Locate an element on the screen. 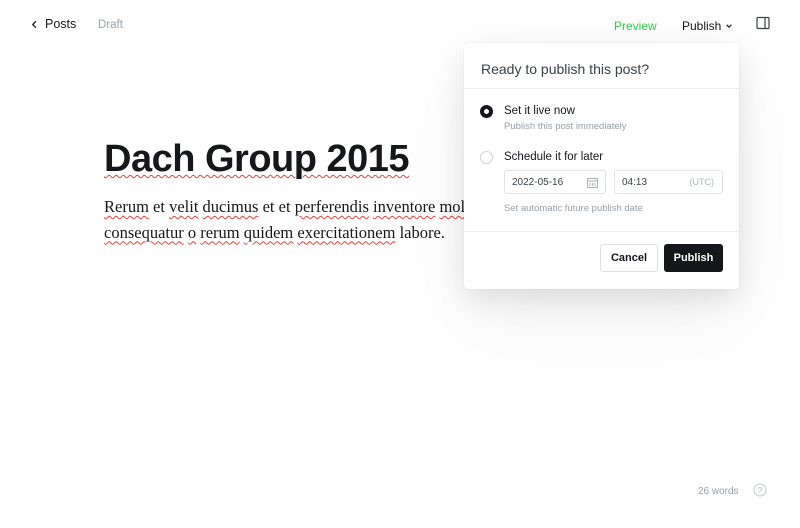 Image resolution: width=800 pixels, height=528 pixels. schedule-date-value: 2022-05-16 is located at coordinates (538, 182).